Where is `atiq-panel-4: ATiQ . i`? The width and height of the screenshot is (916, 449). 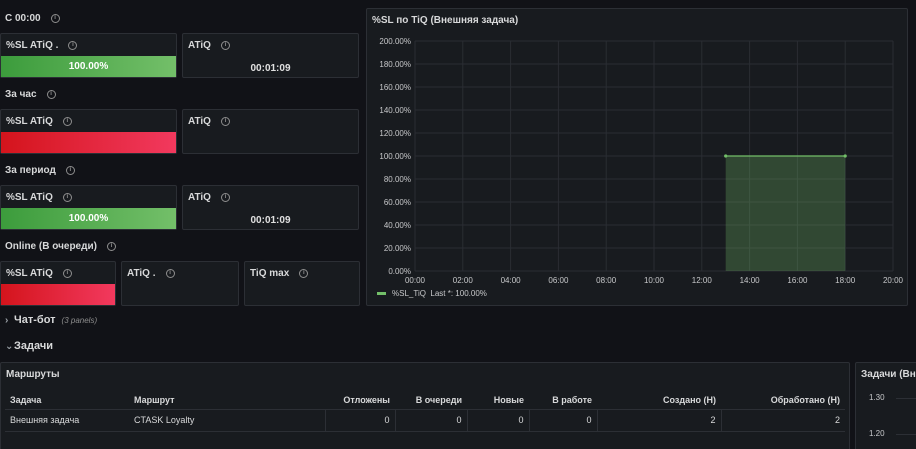 atiq-panel-4: ATiQ . i is located at coordinates (180, 283).